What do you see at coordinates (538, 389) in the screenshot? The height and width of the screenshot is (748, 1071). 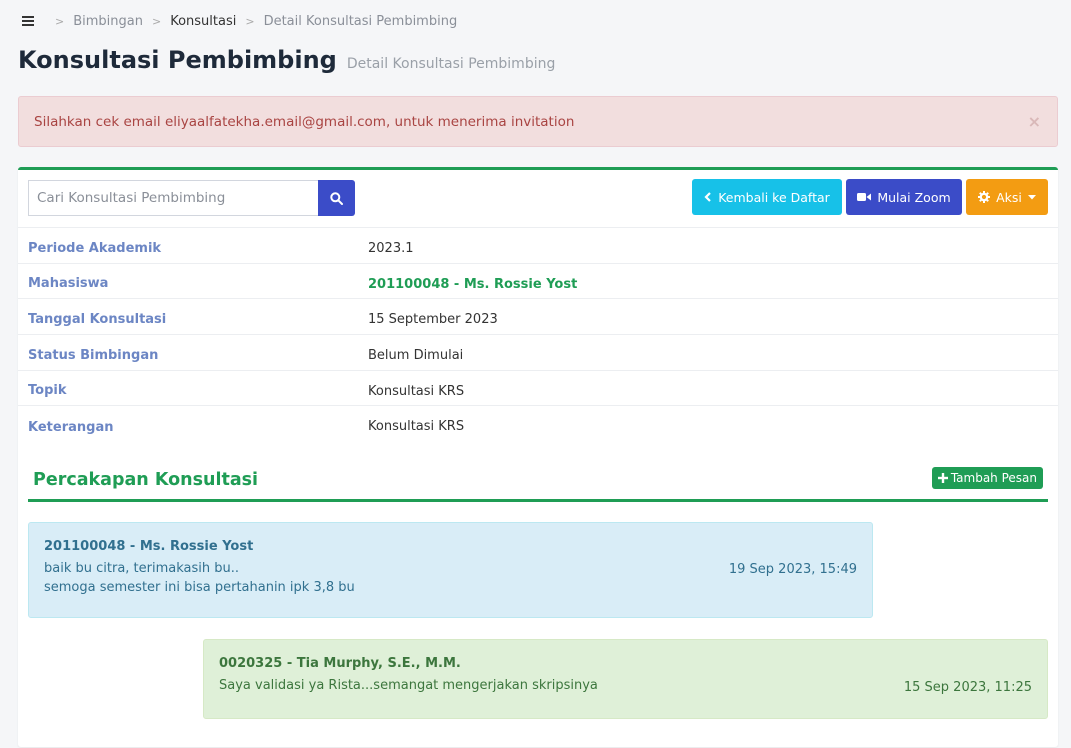 I see `detail-row-topic: Topik Konsultasi KRS` at bounding box center [538, 389].